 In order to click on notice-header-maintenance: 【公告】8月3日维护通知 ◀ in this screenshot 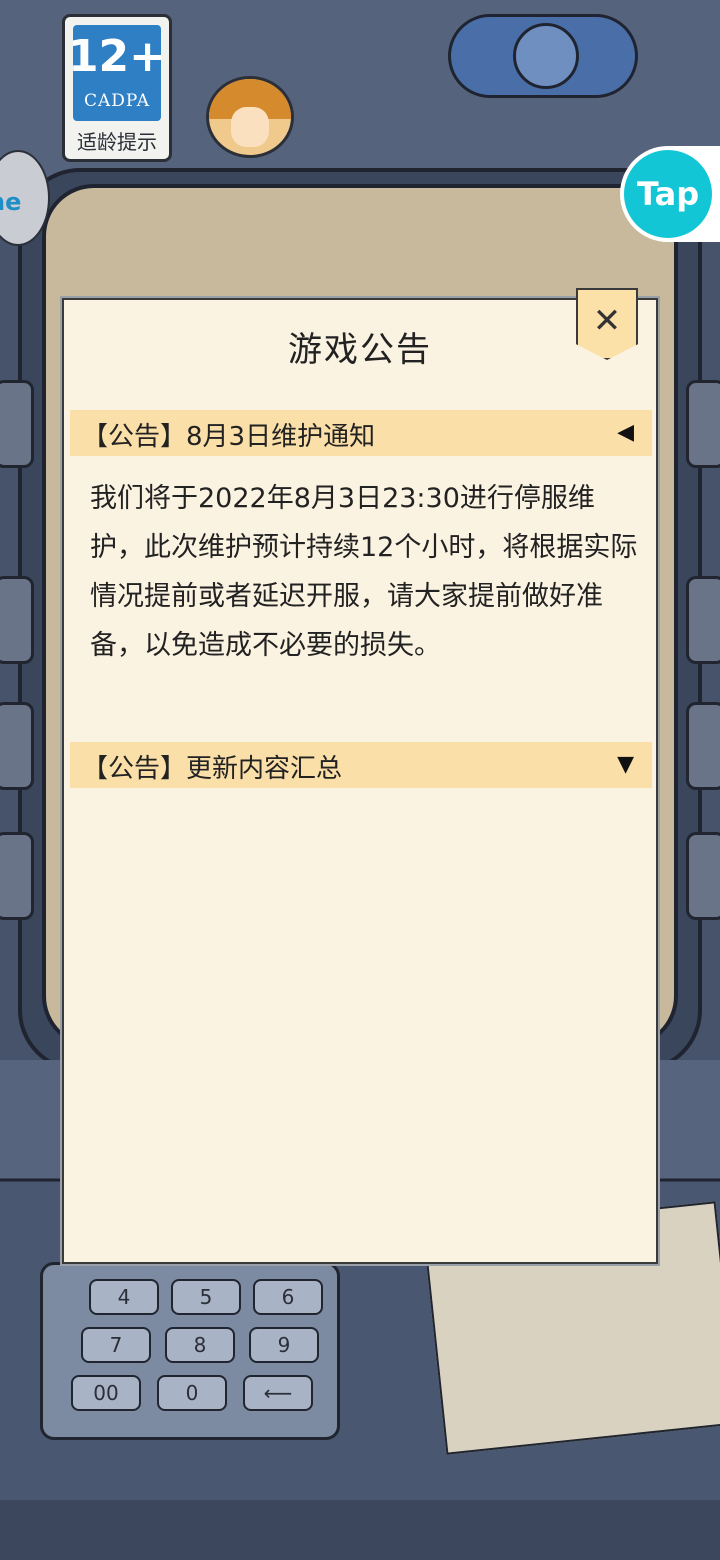, I will do `click(361, 433)`.